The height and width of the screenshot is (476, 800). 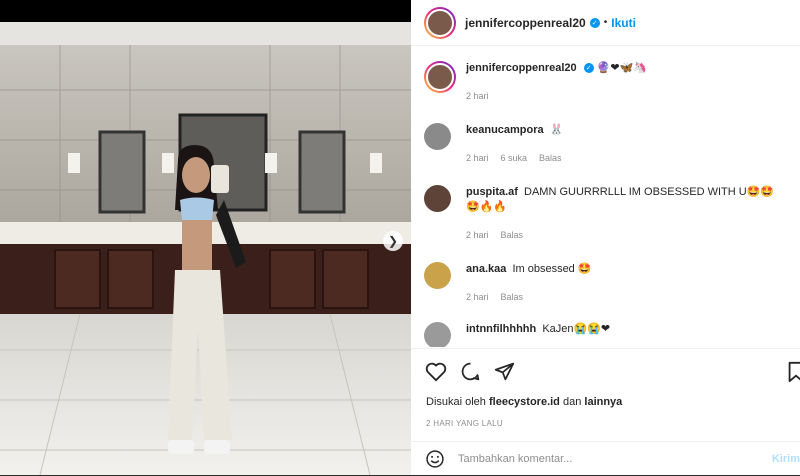 What do you see at coordinates (501, 329) in the screenshot?
I see `comment-username: intnnfilhhhhh` at bounding box center [501, 329].